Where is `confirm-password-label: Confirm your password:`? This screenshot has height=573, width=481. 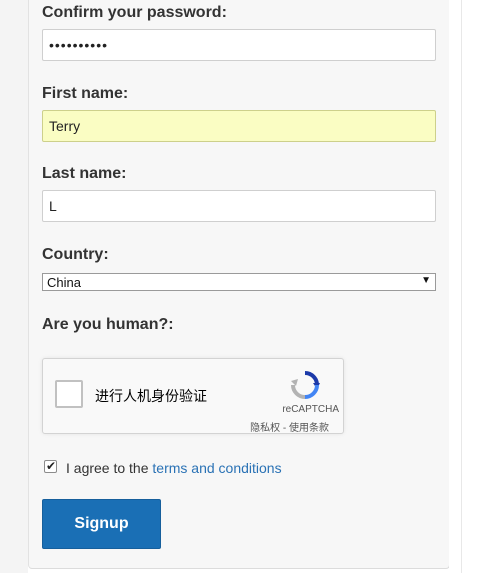
confirm-password-label: Confirm your password: is located at coordinates (134, 12).